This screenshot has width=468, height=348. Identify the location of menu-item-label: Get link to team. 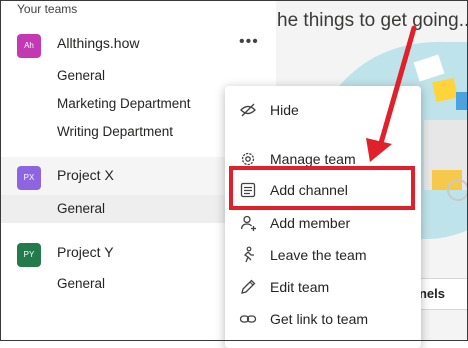
(319, 319).